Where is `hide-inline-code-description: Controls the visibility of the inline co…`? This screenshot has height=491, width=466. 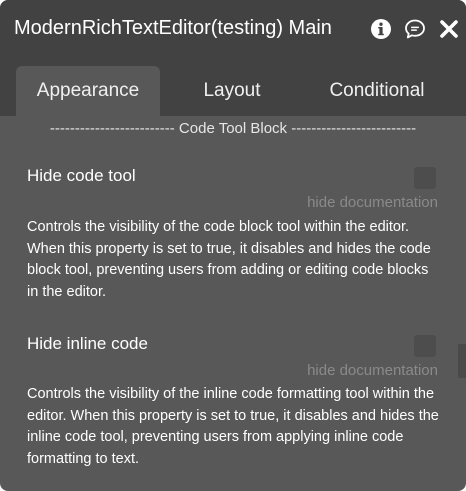 hide-inline-code-description: Controls the visibility of the inline co… is located at coordinates (233, 426).